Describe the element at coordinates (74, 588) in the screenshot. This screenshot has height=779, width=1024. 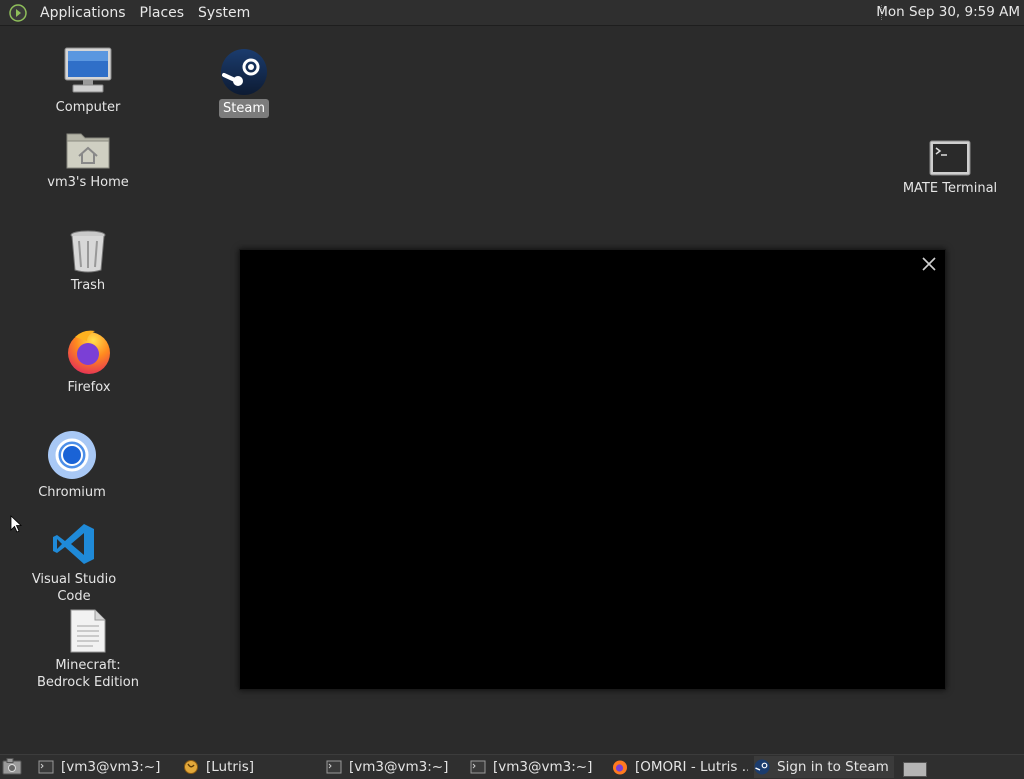
I see `desktop-icon-label: Visual Studio Code` at that location.